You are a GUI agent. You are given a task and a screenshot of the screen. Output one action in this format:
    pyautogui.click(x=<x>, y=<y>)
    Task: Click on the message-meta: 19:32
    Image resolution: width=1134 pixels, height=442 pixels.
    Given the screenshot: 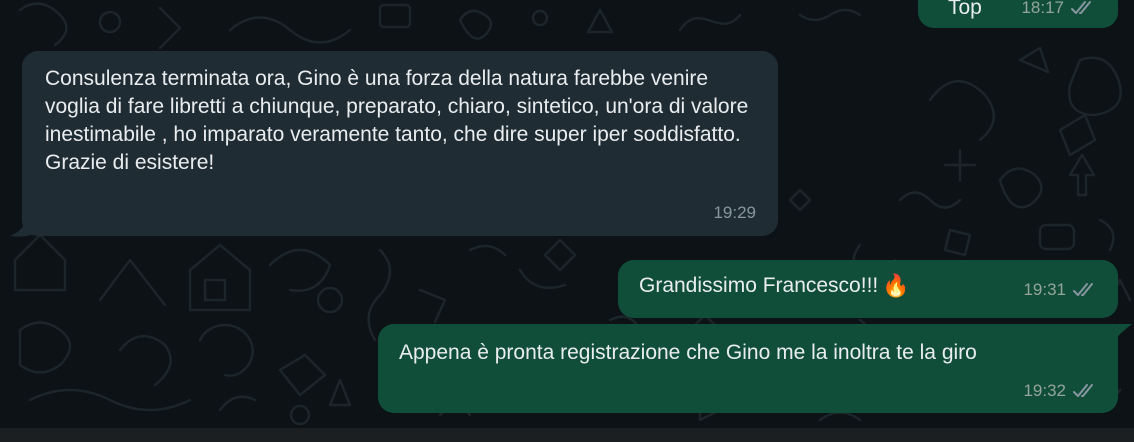 What is the action you would take?
    pyautogui.click(x=1061, y=391)
    